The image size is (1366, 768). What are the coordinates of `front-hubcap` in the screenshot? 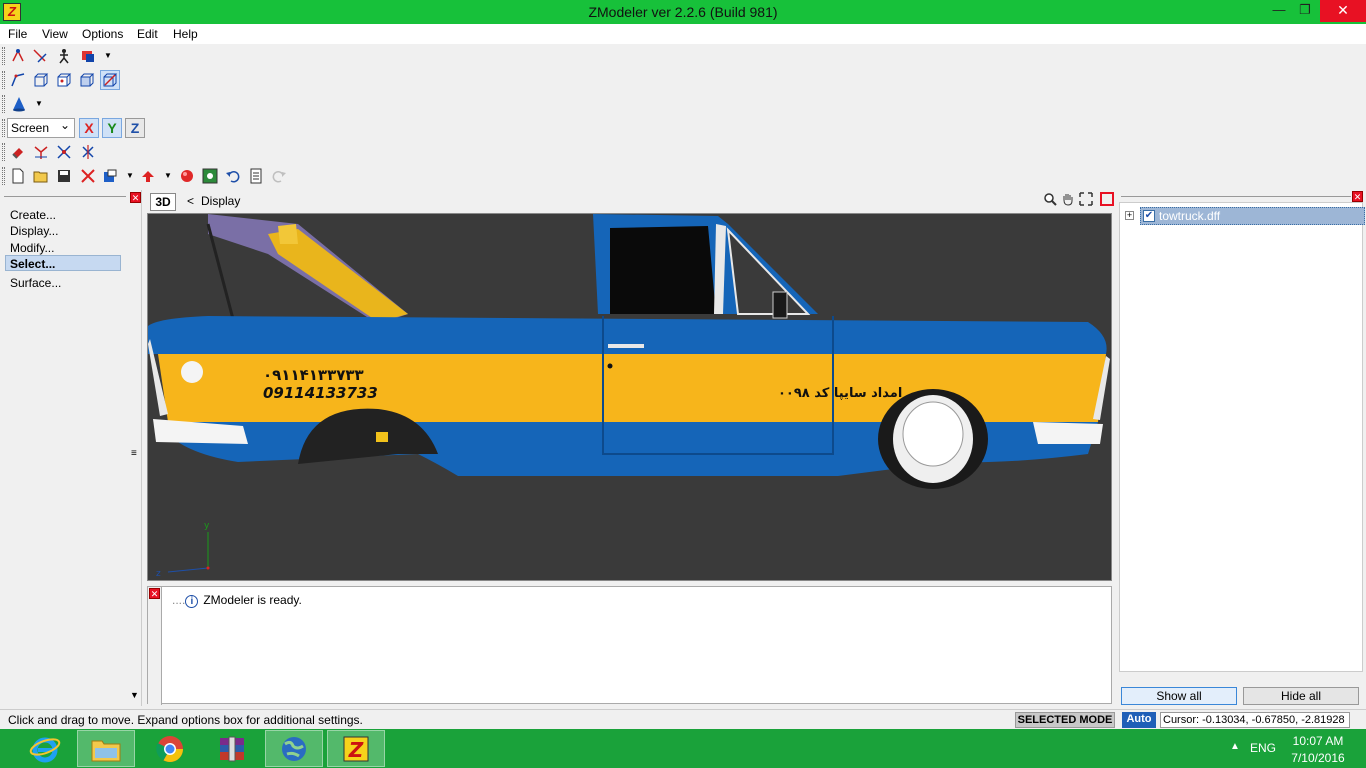 It's located at (933, 434).